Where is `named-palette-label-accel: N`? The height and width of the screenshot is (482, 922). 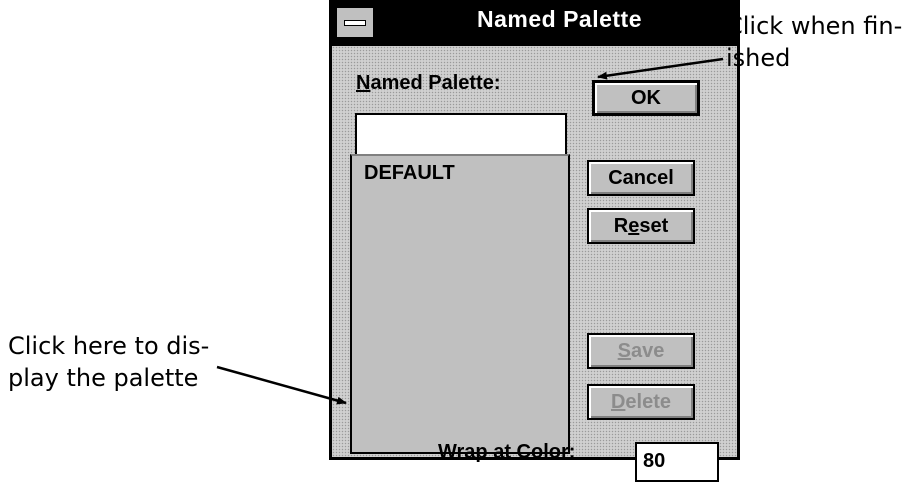 named-palette-label-accel: N is located at coordinates (363, 83).